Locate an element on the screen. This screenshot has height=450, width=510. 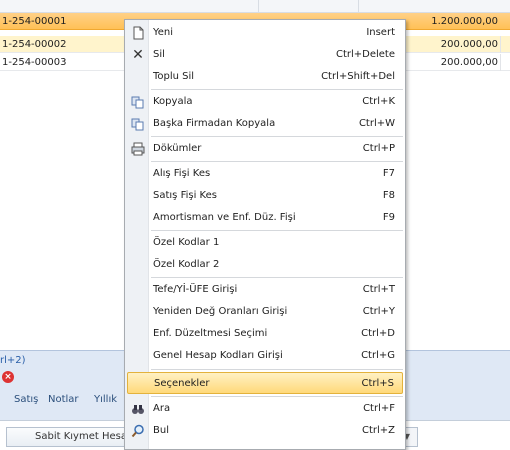
menu-item-label: Sil is located at coordinates (159, 54).